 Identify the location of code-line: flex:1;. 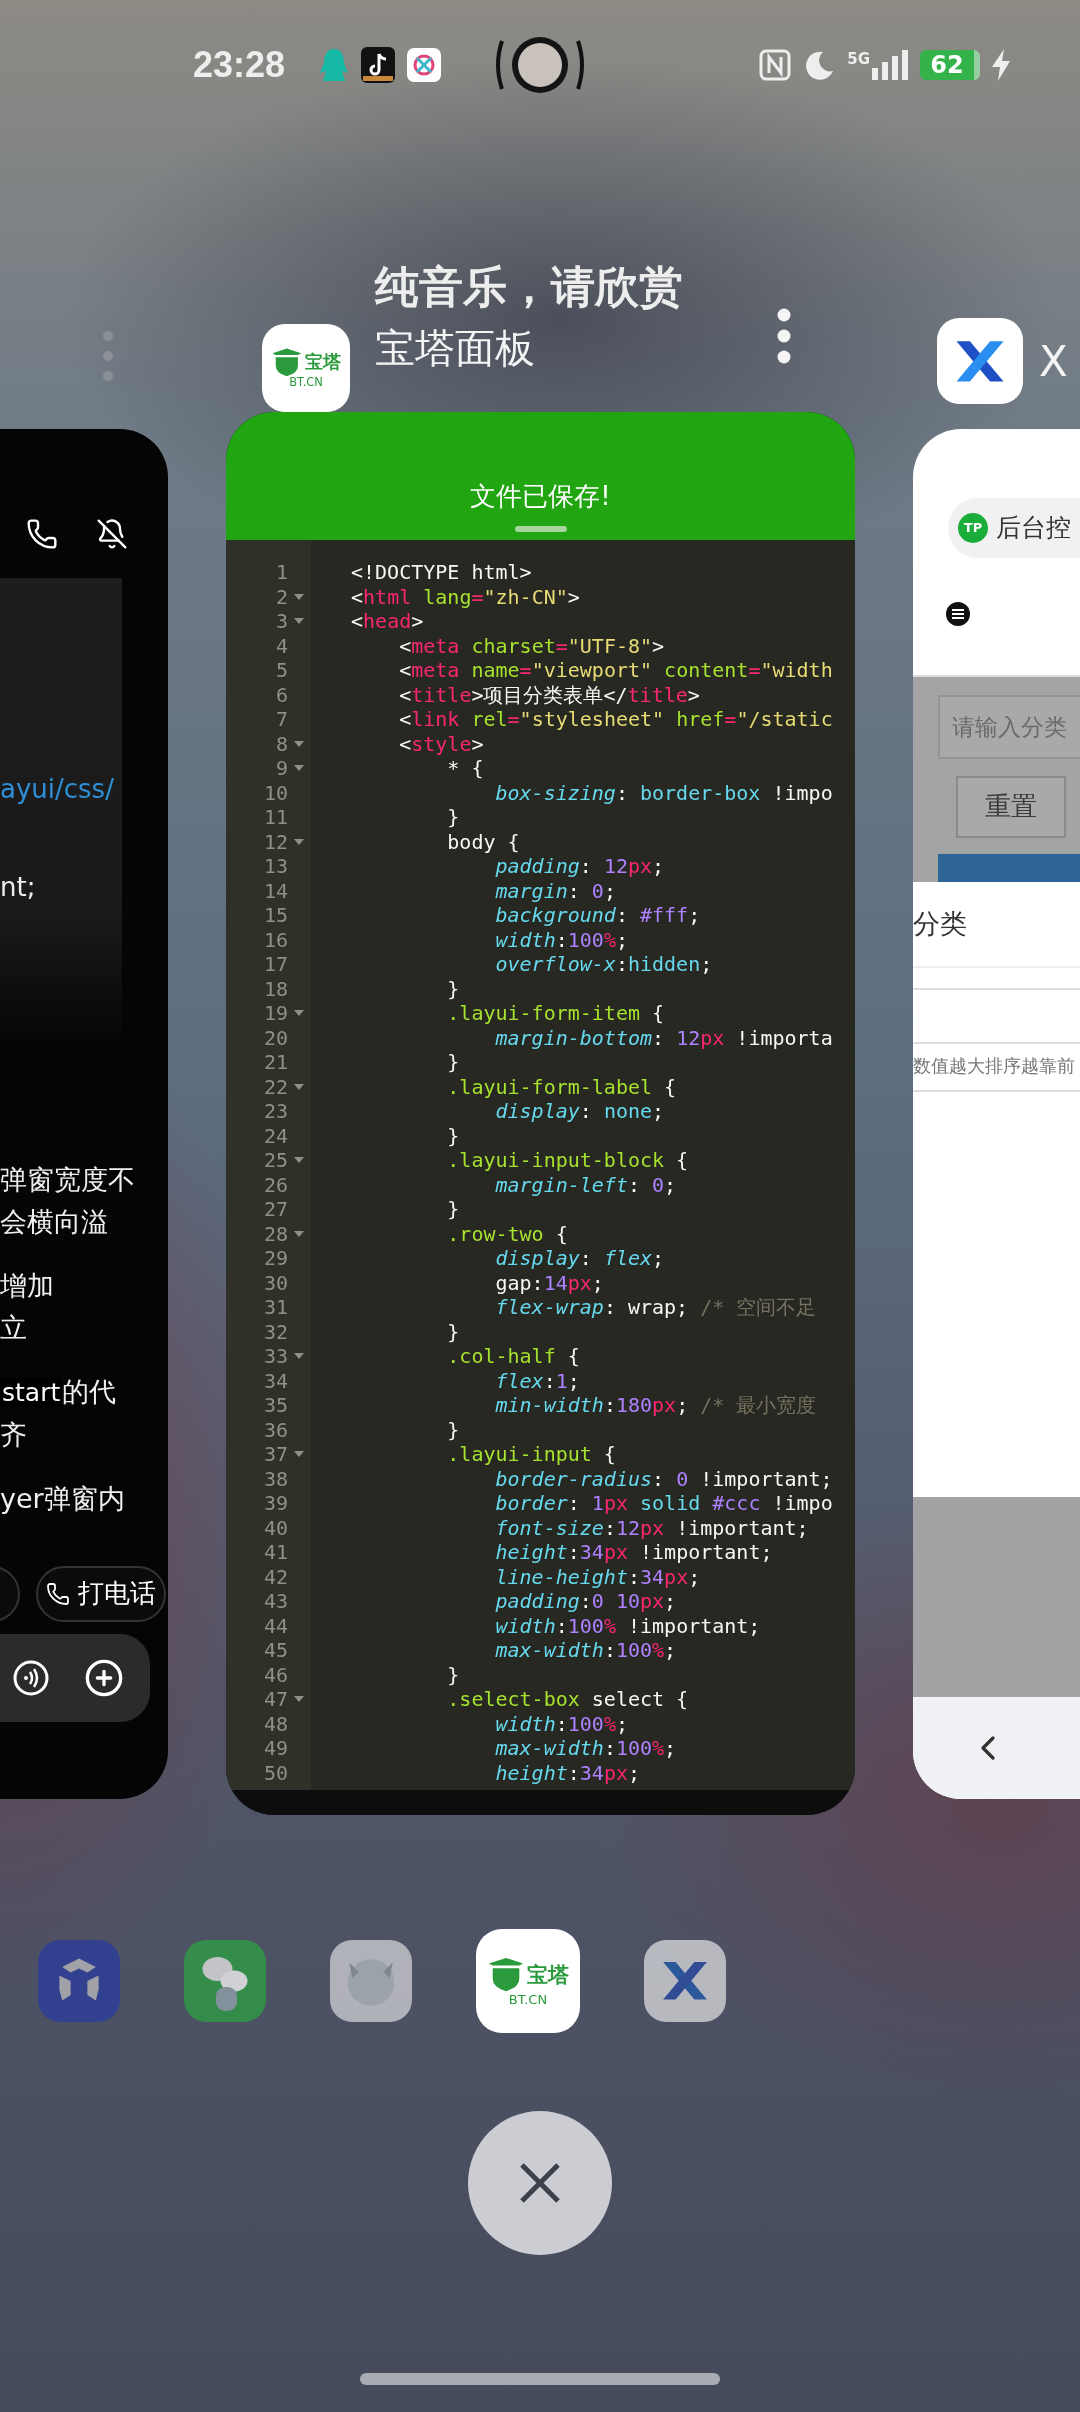
(537, 1380).